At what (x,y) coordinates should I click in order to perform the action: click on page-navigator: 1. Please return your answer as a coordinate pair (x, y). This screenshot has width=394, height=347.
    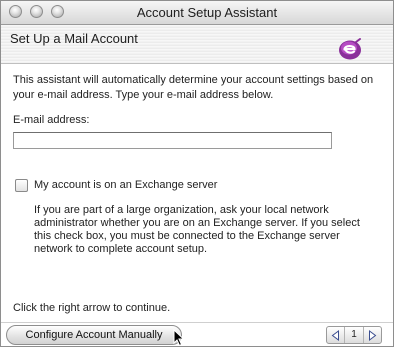
    Looking at the image, I should click on (354, 335).